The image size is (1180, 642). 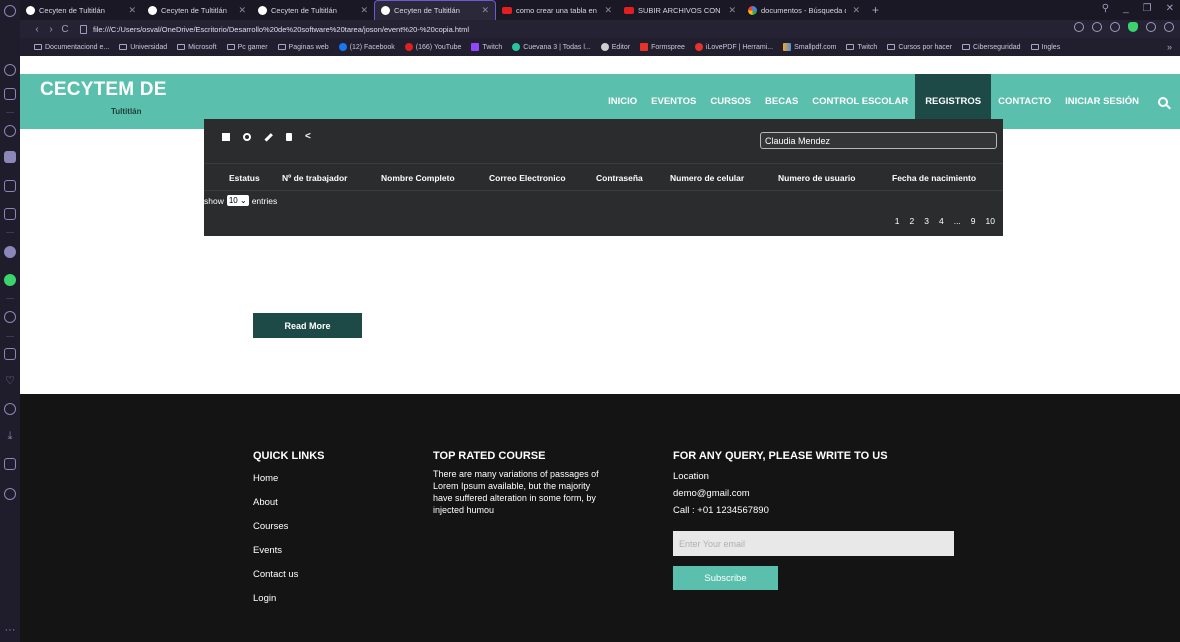 What do you see at coordinates (226, 137) in the screenshot?
I see `stop-icon` at bounding box center [226, 137].